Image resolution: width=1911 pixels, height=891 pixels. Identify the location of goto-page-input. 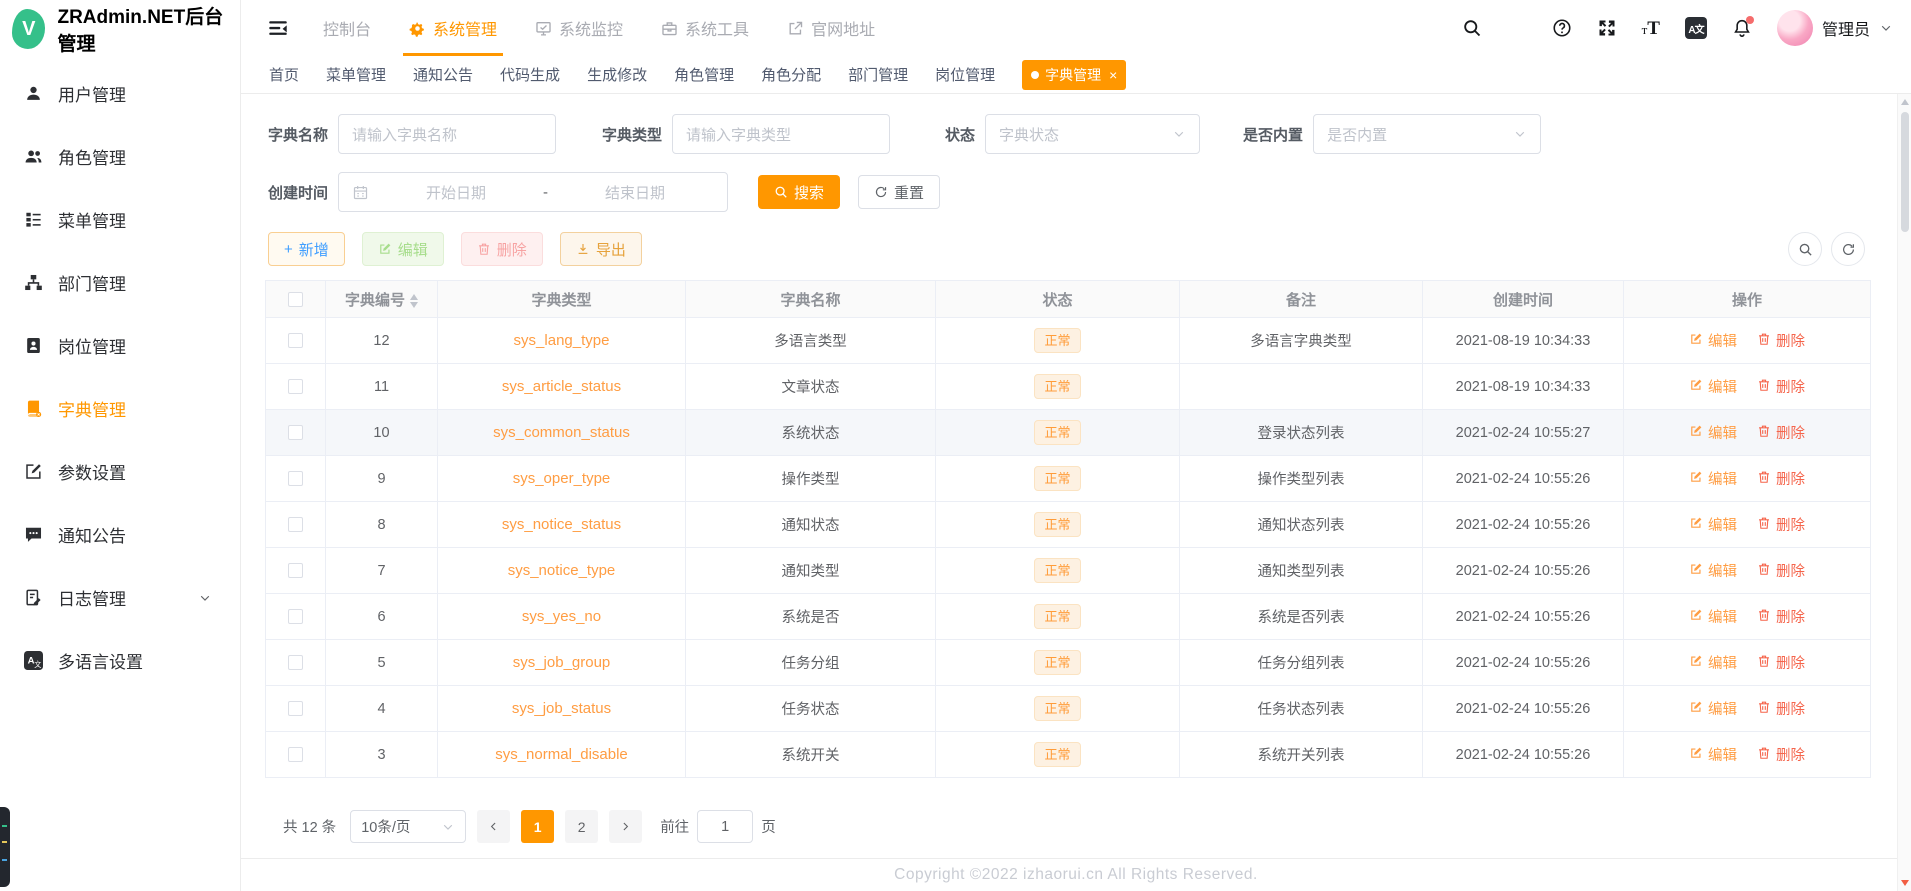
(725, 826).